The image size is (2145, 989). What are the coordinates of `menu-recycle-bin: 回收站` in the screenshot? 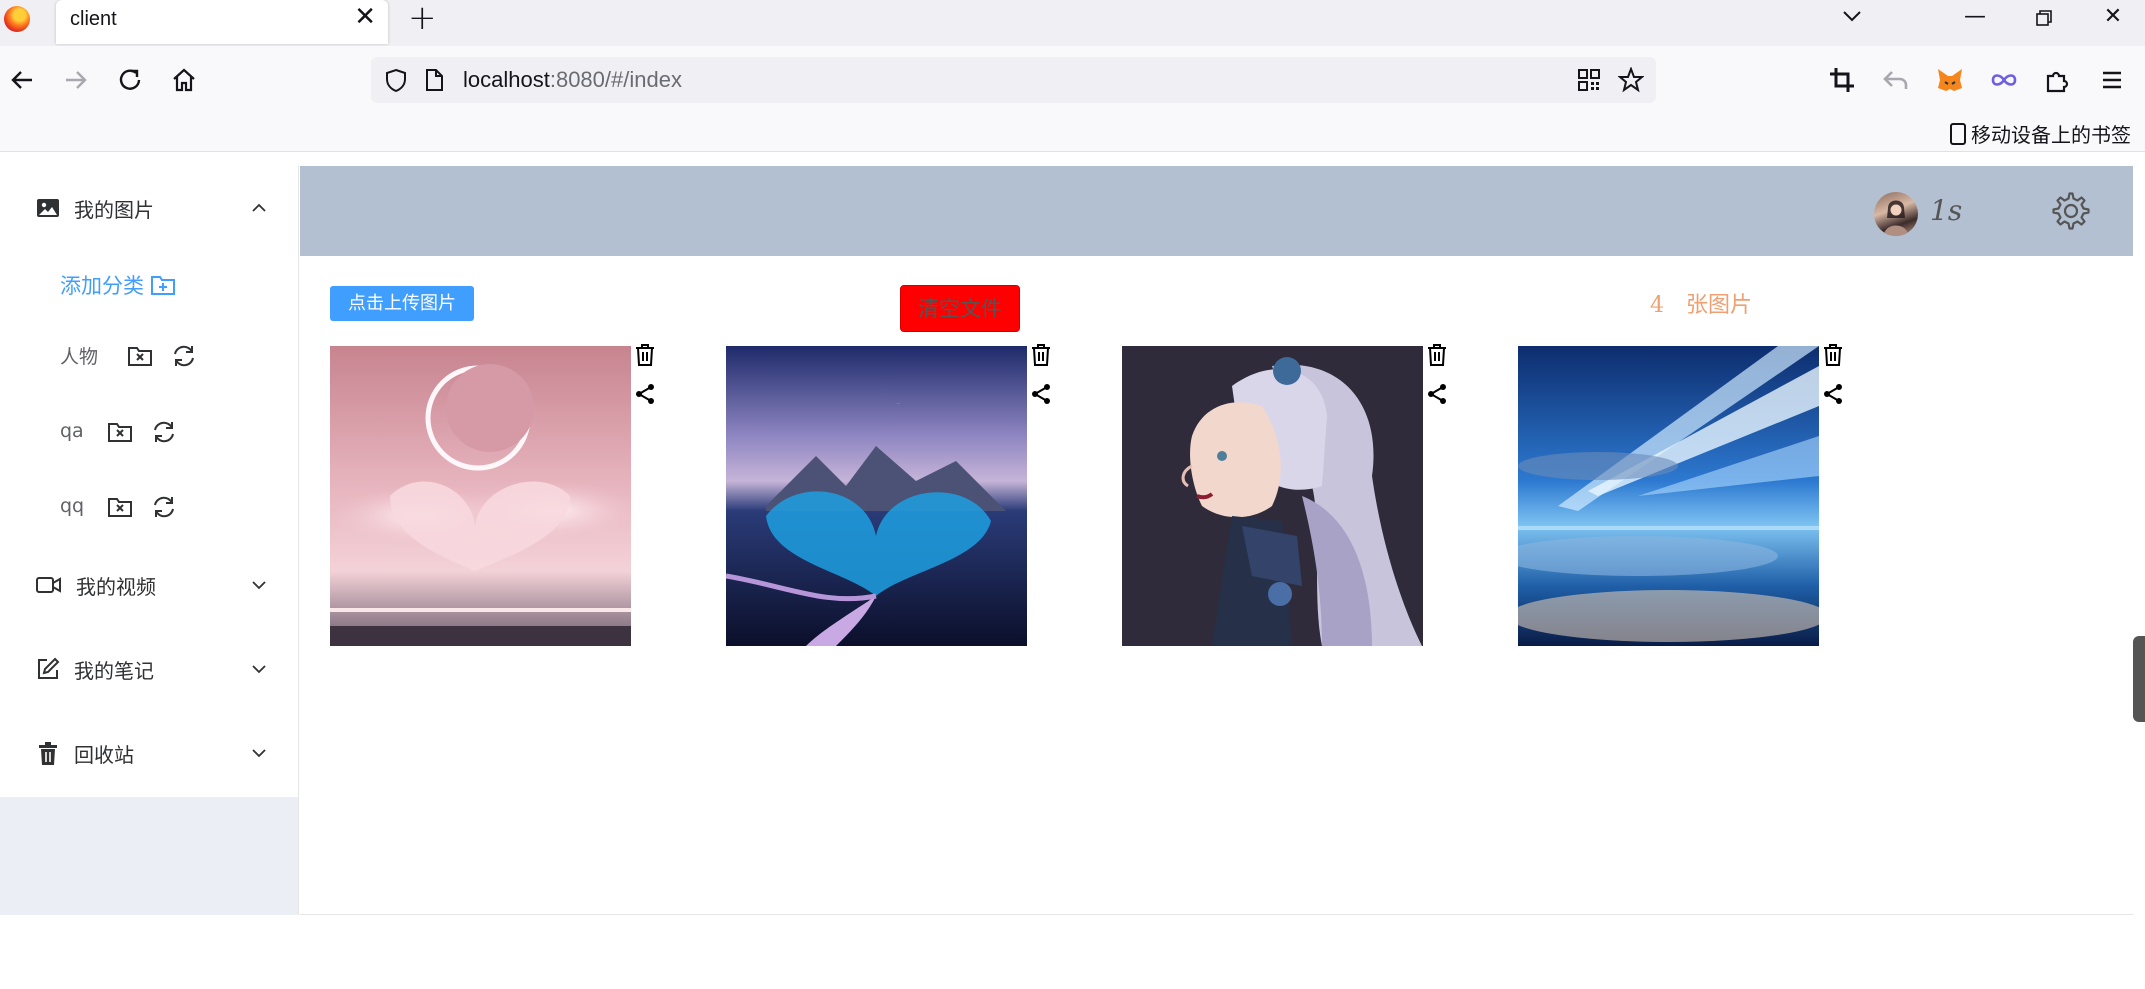 It's located at (151, 753).